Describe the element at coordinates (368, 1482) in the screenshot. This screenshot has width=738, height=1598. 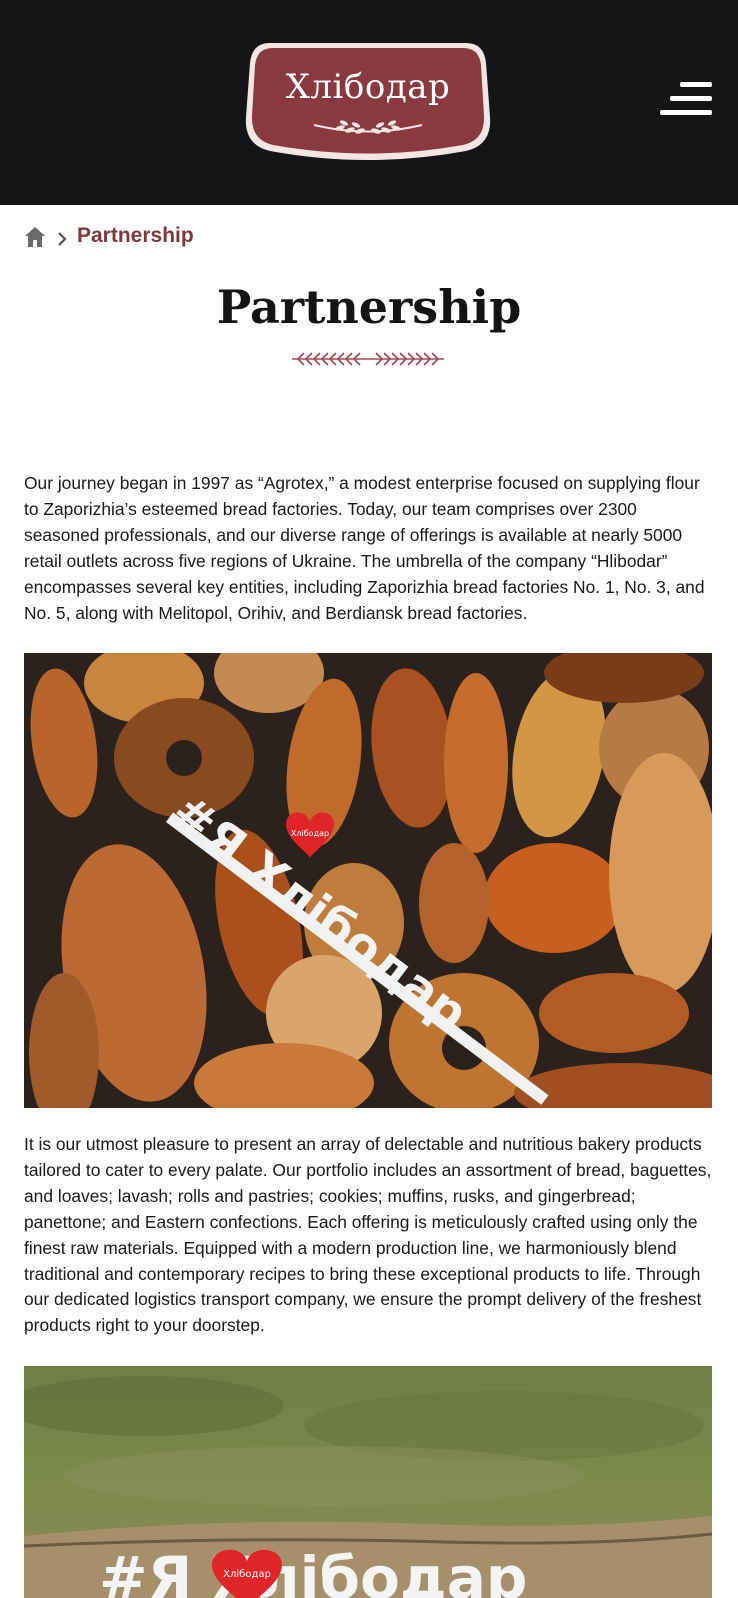
I see `outdoor-sign-image: #Я Хлібодар Хлібодар` at that location.